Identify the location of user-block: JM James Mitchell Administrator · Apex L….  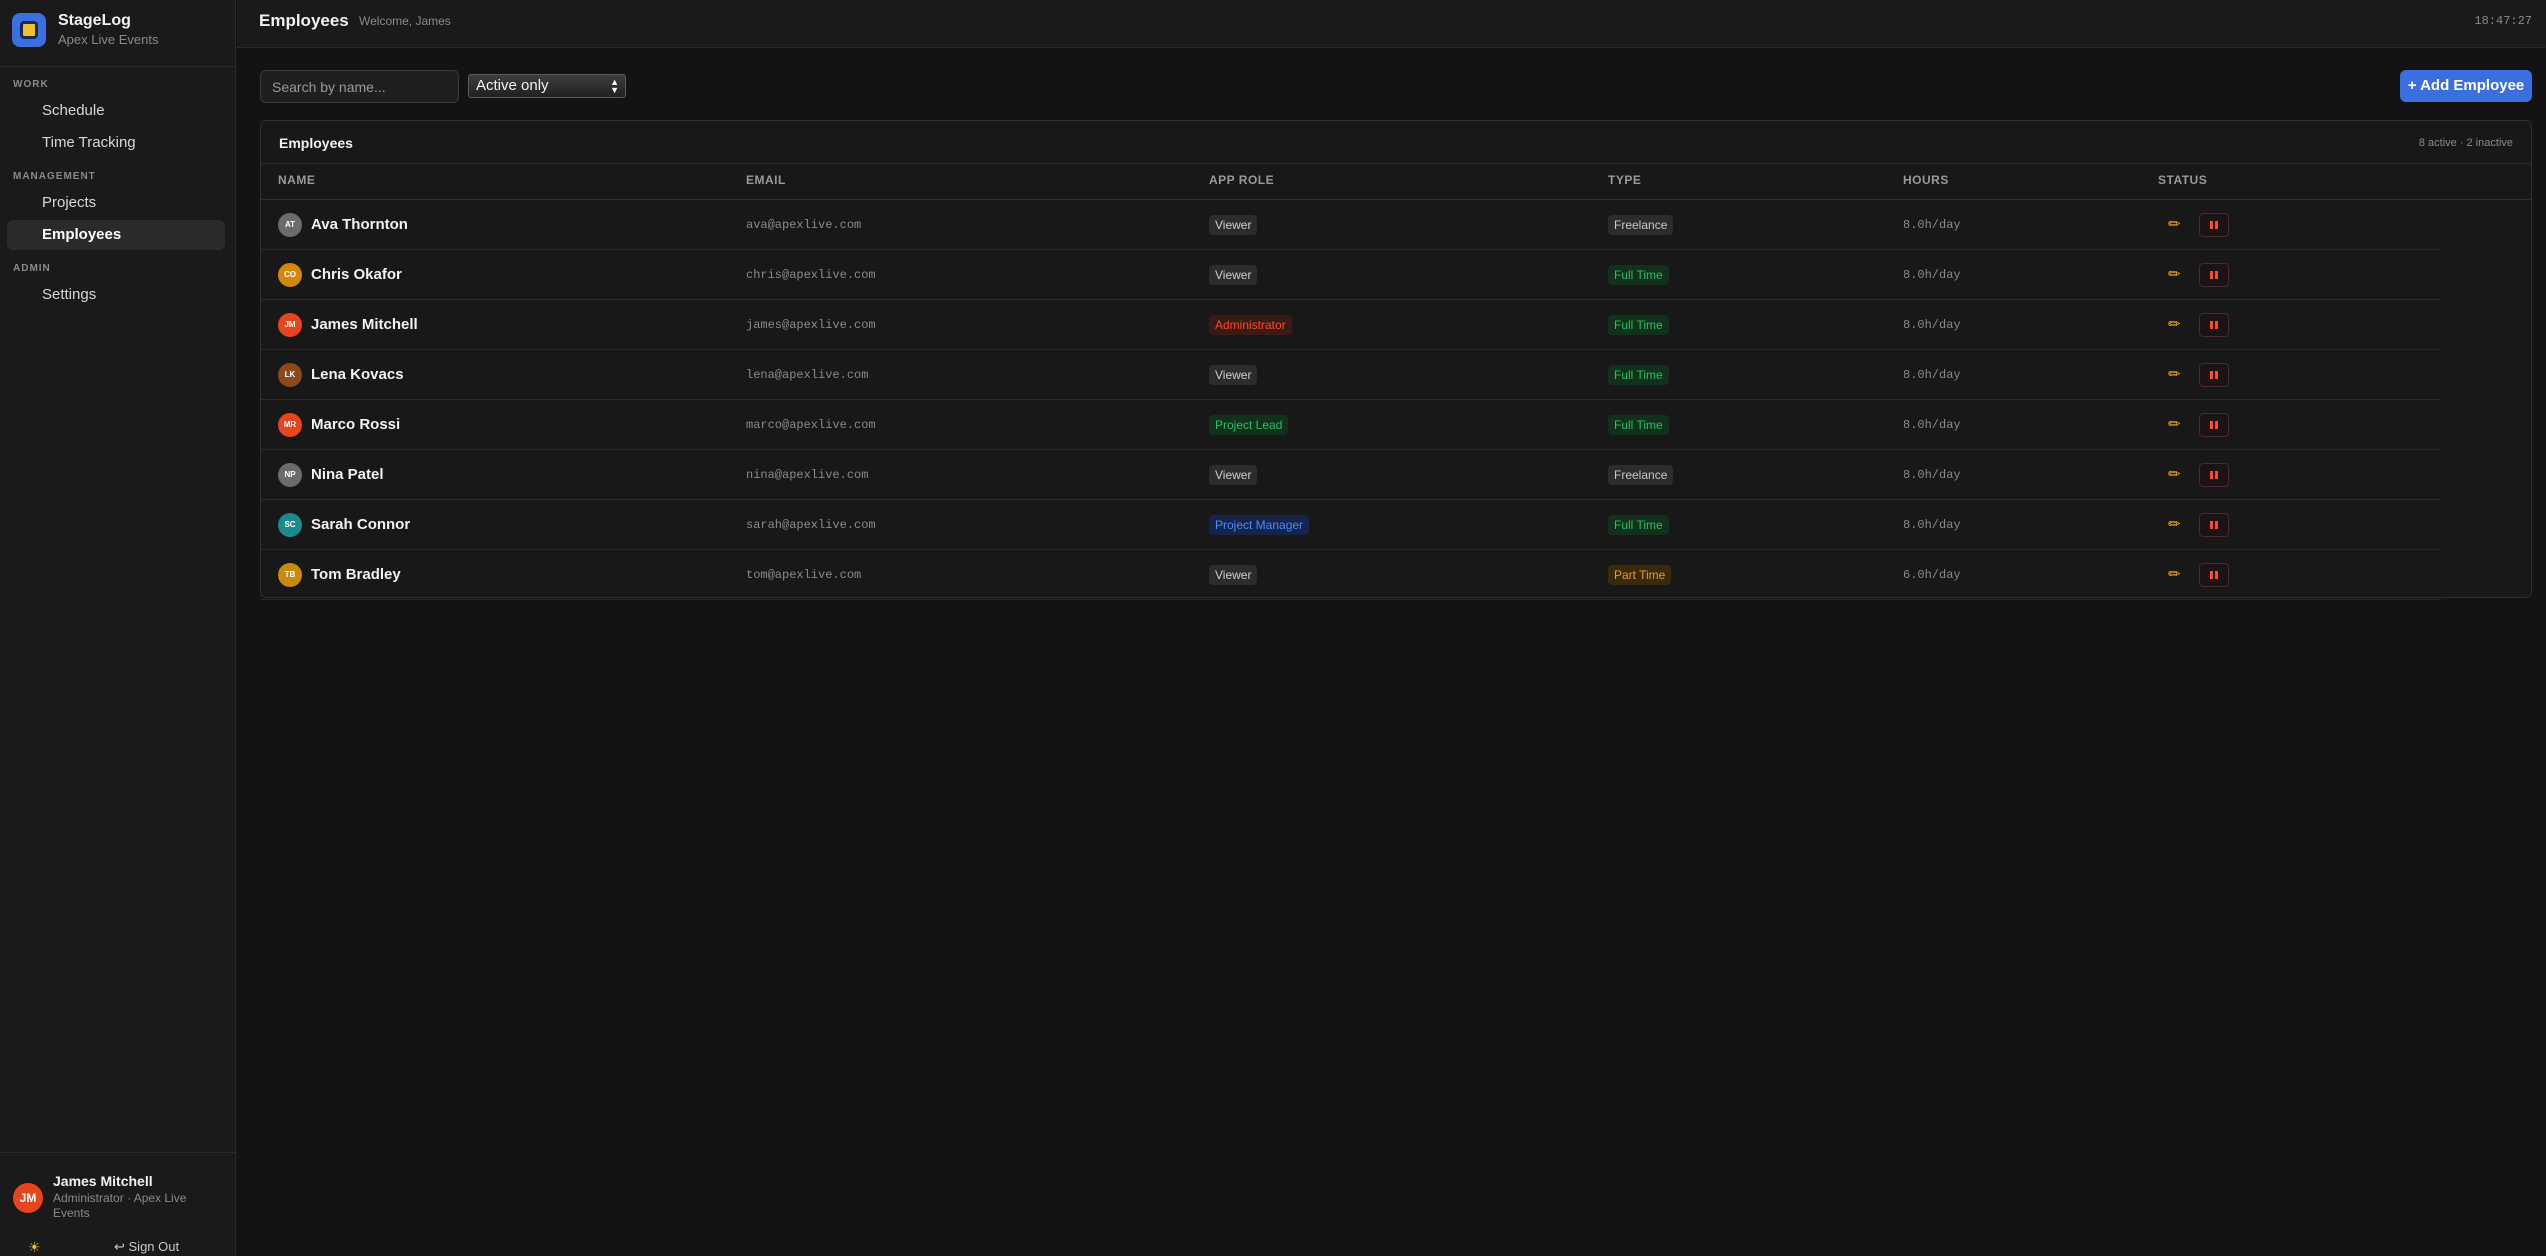
(117, 1204).